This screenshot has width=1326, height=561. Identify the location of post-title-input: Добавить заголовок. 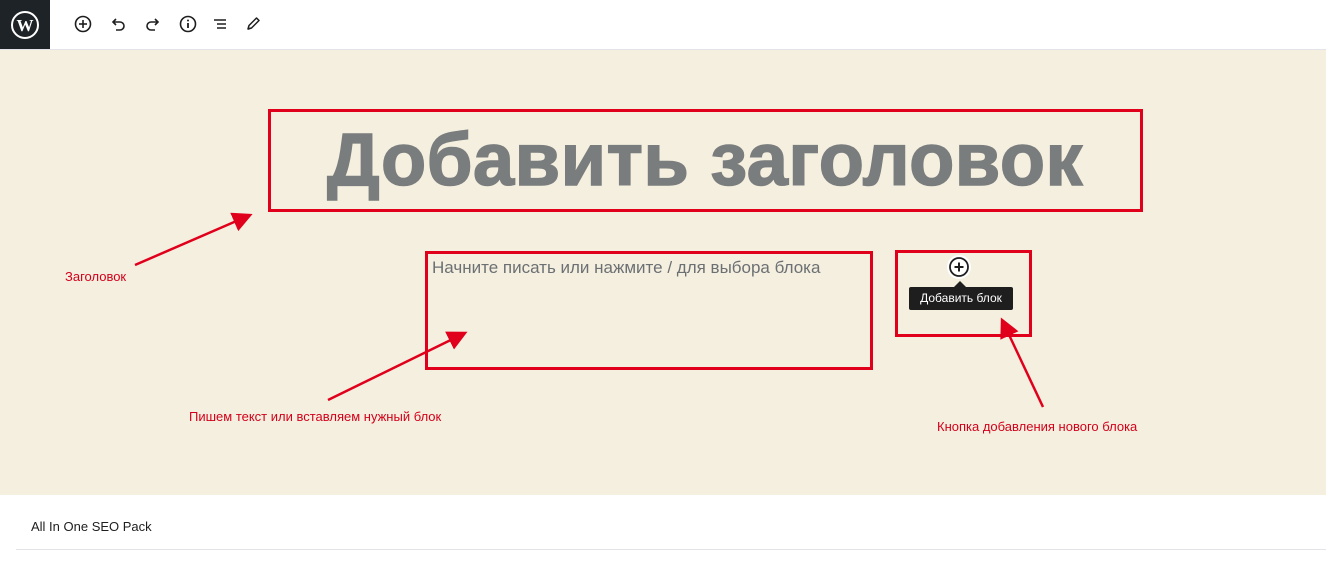
(705, 160).